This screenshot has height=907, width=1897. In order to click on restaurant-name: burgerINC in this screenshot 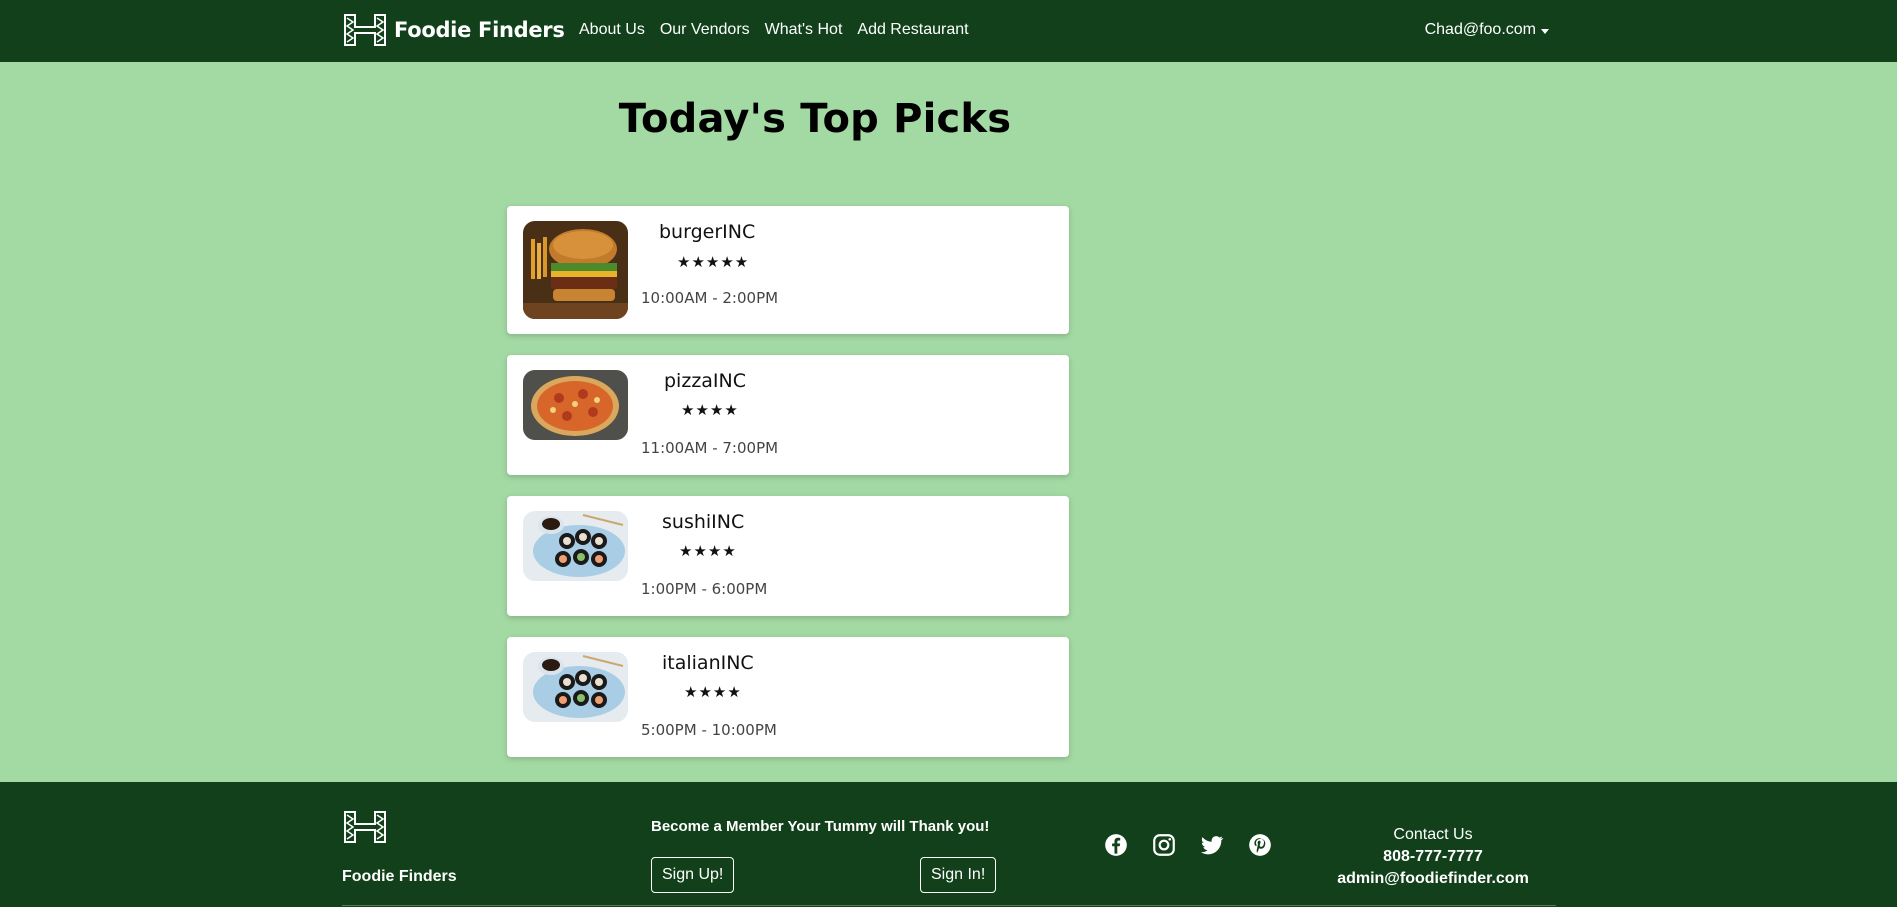, I will do `click(707, 232)`.